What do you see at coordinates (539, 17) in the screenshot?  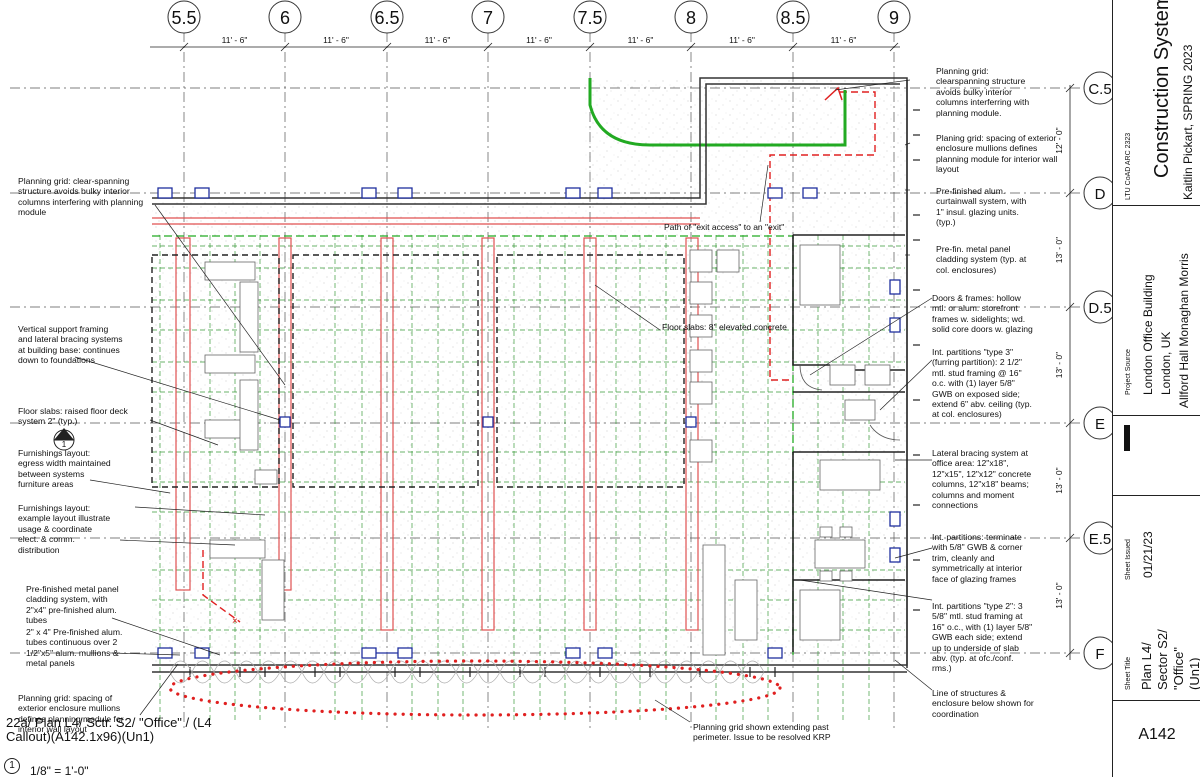 I see `grid-column-bubbles: 5.5 6 6.5 7 7.5 8 8.5 9` at bounding box center [539, 17].